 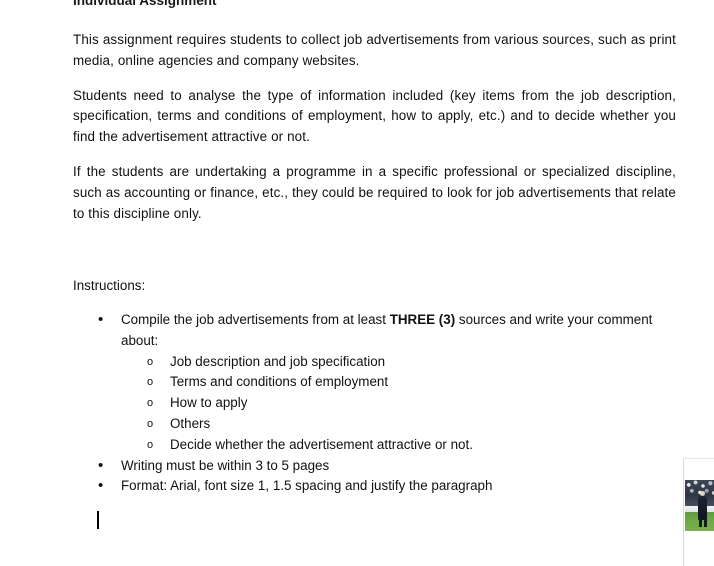 I want to click on list-item-label: Writing must be within 3 to 5 pages, so click(x=225, y=465).